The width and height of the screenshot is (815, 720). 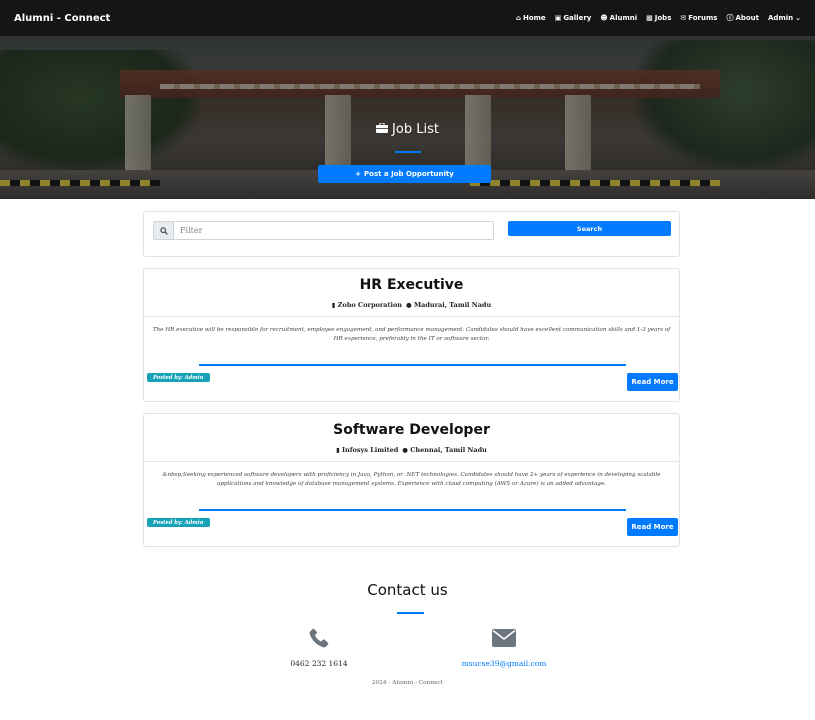 I want to click on briefcase-icon, so click(x=382, y=129).